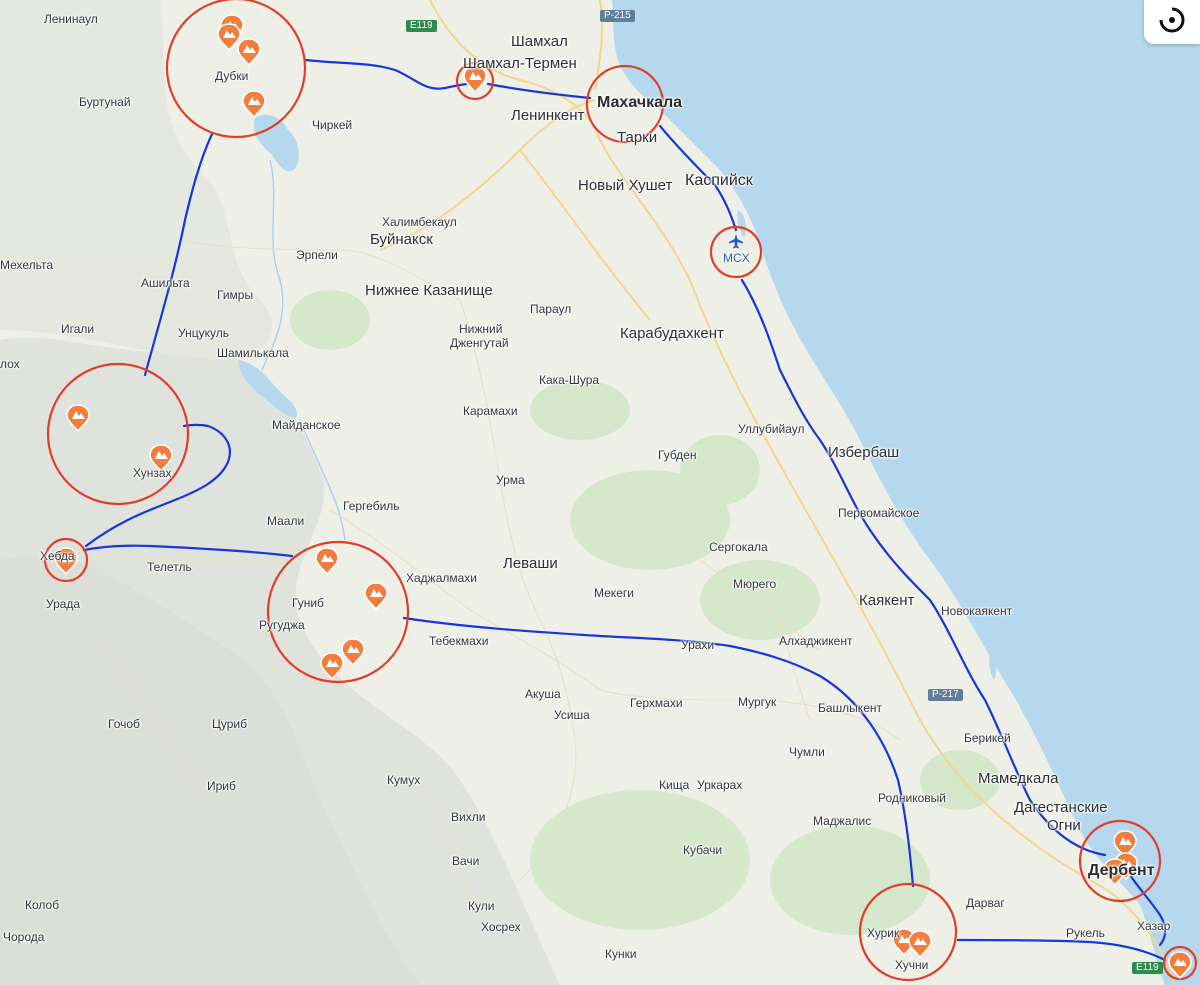 This screenshot has height=985, width=1200. What do you see at coordinates (429, 290) in the screenshot?
I see `place-label: Нижнее Казанище` at bounding box center [429, 290].